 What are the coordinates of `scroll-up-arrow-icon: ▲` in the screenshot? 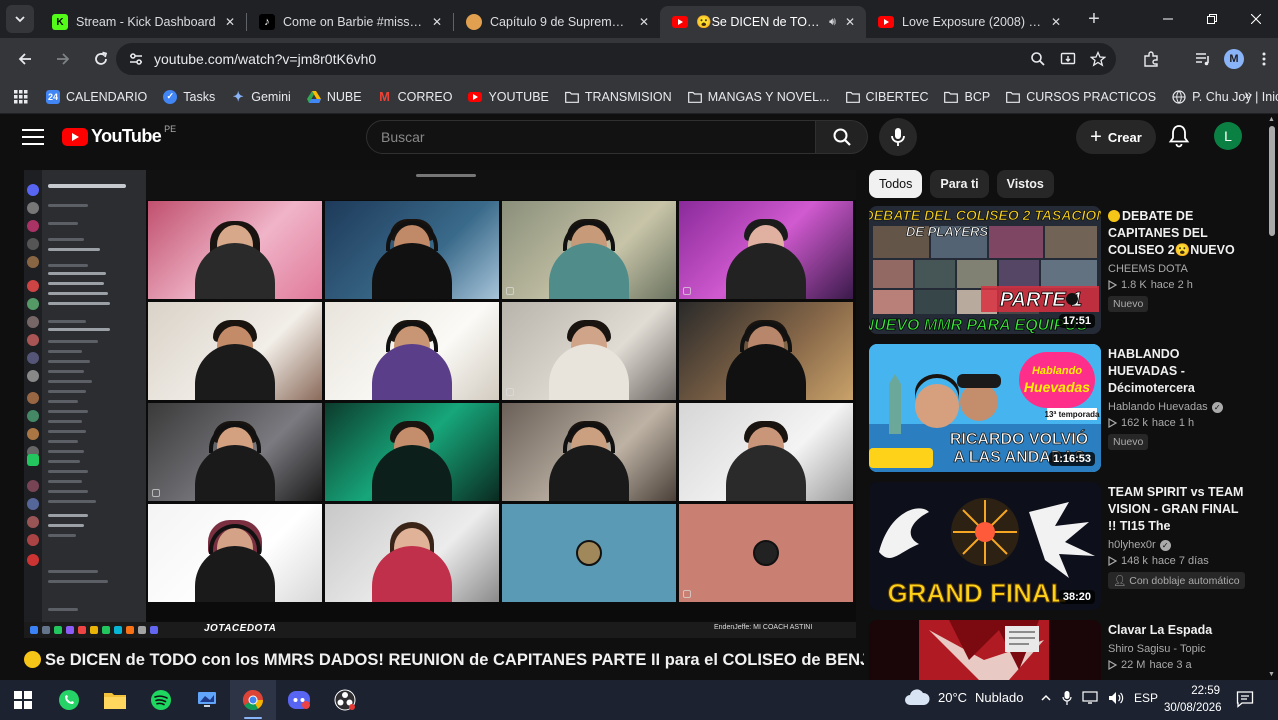 It's located at (1271, 119).